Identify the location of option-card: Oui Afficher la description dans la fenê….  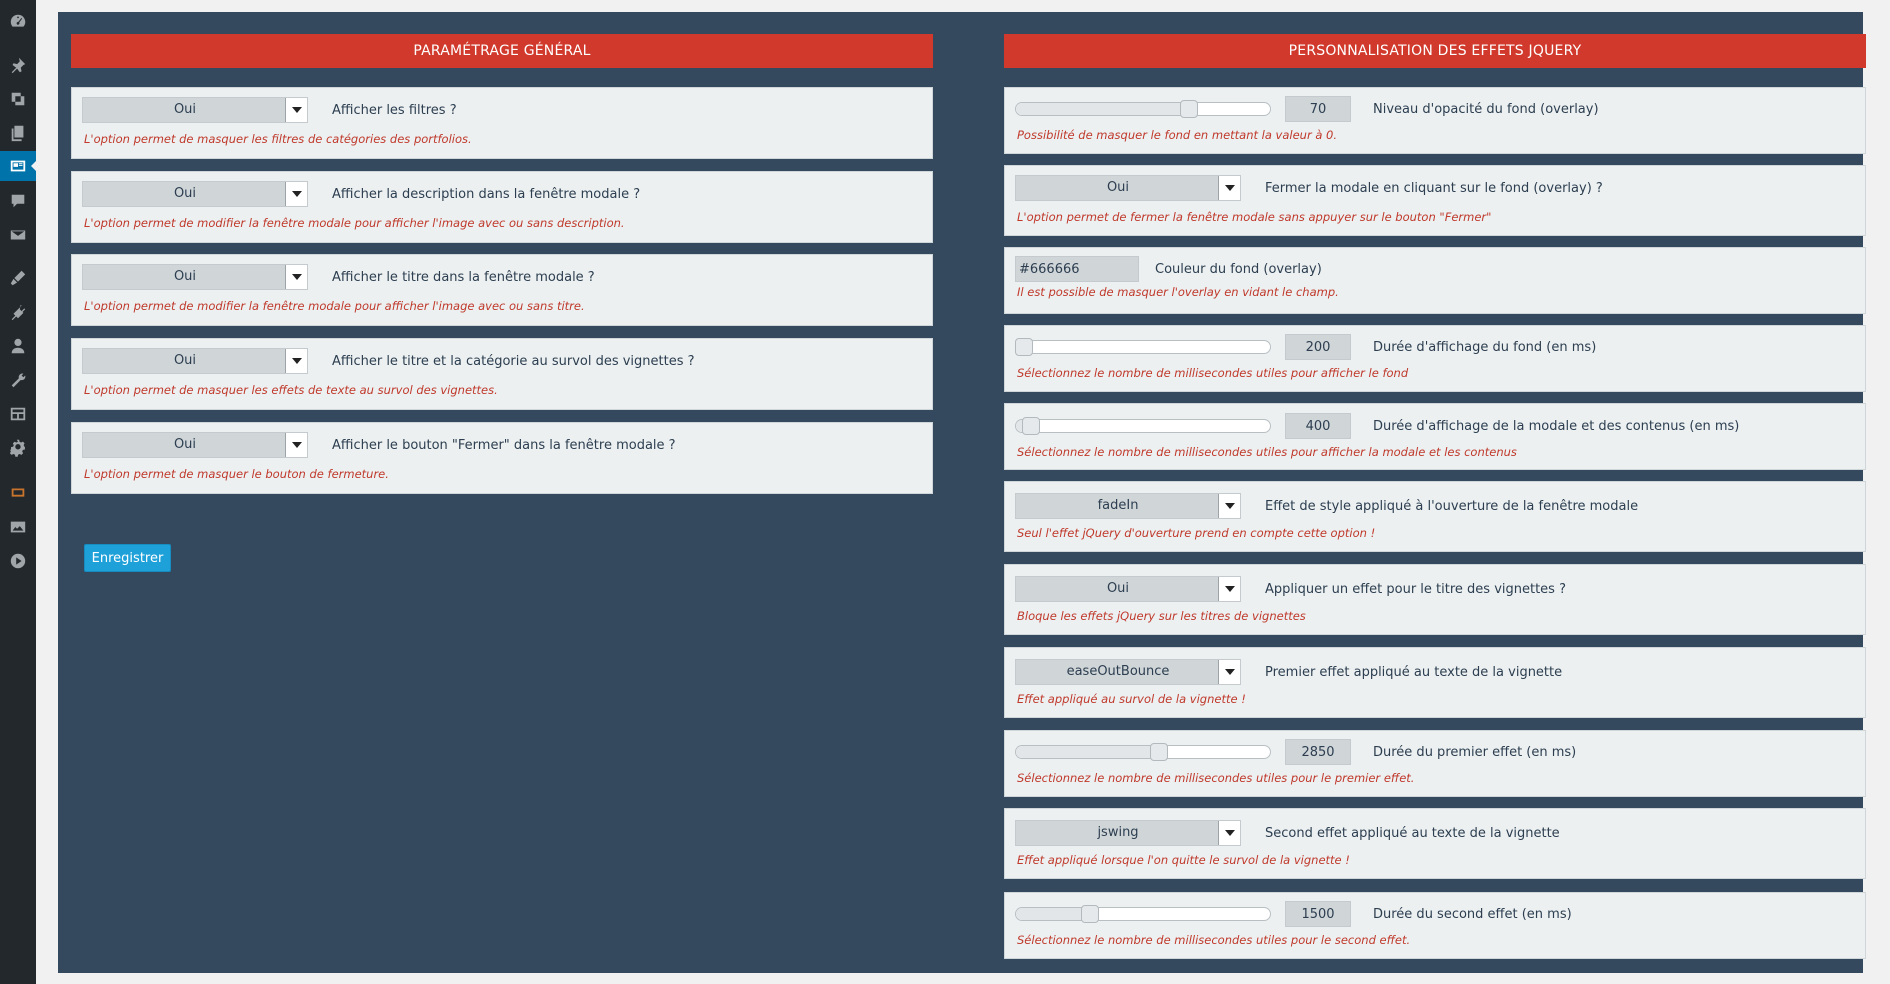
(502, 207).